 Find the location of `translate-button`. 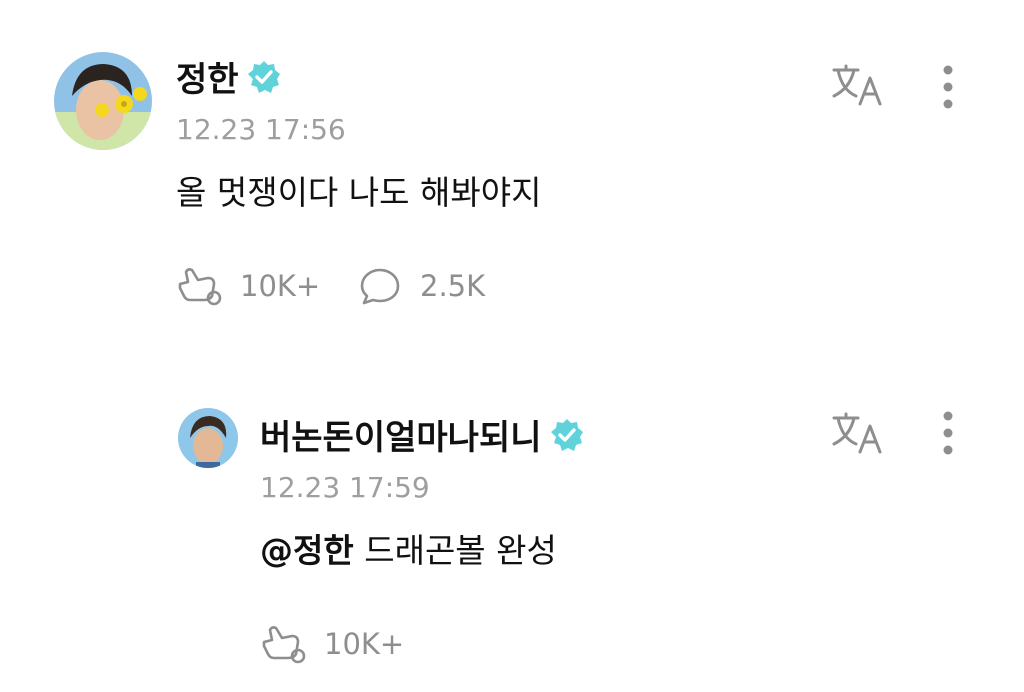

translate-button is located at coordinates (858, 87).